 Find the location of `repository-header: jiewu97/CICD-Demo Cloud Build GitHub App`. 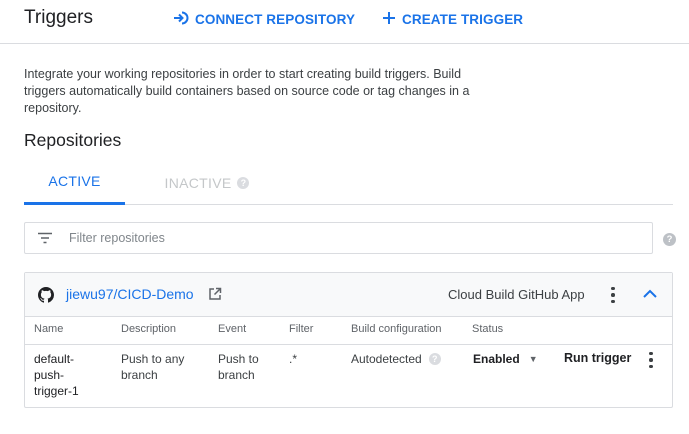

repository-header: jiewu97/CICD-Demo Cloud Build GitHub App is located at coordinates (348, 295).